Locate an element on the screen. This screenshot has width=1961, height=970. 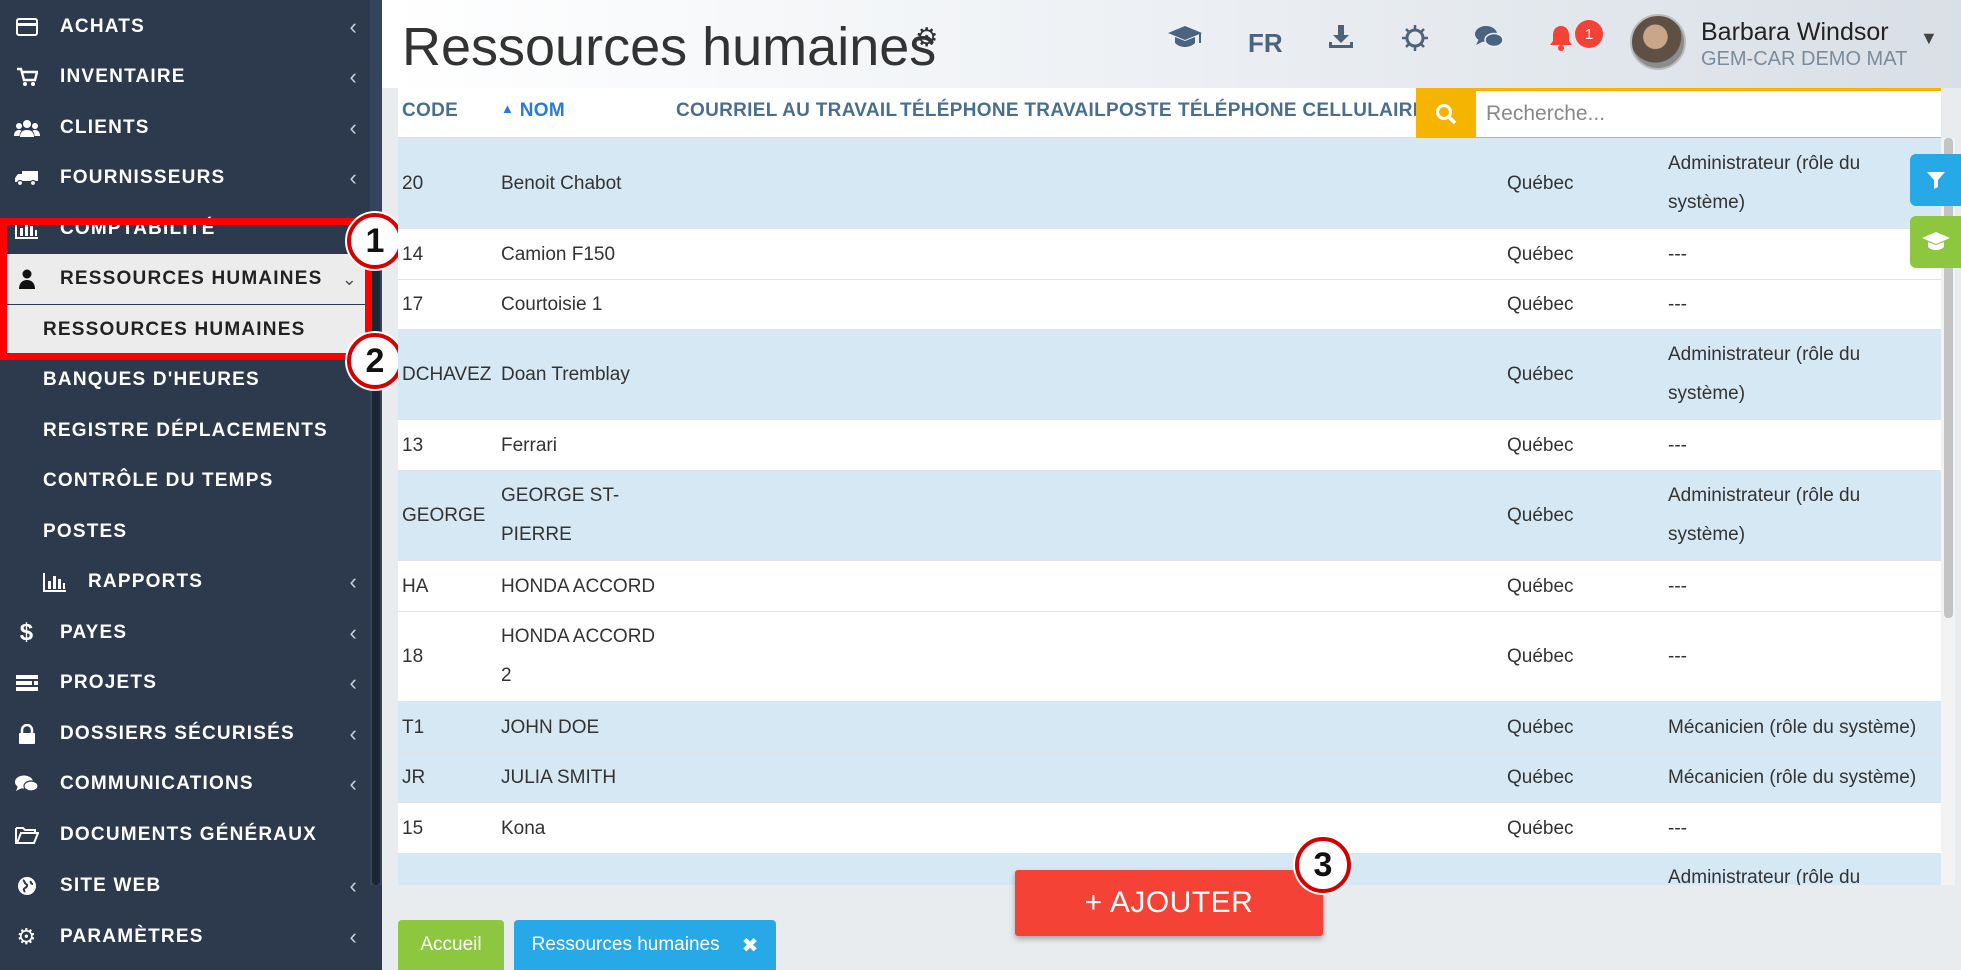
sidebar-item-projets: PROJETS ‹ is located at coordinates (185, 683).